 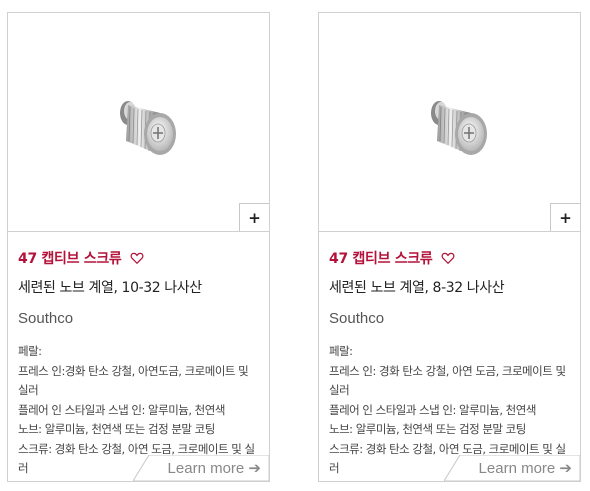 What do you see at coordinates (133, 380) in the screenshot?
I see `spec-line: 프레스 인:경화 탄소 강철, 아연도금, 크로메이트 및 실러` at bounding box center [133, 380].